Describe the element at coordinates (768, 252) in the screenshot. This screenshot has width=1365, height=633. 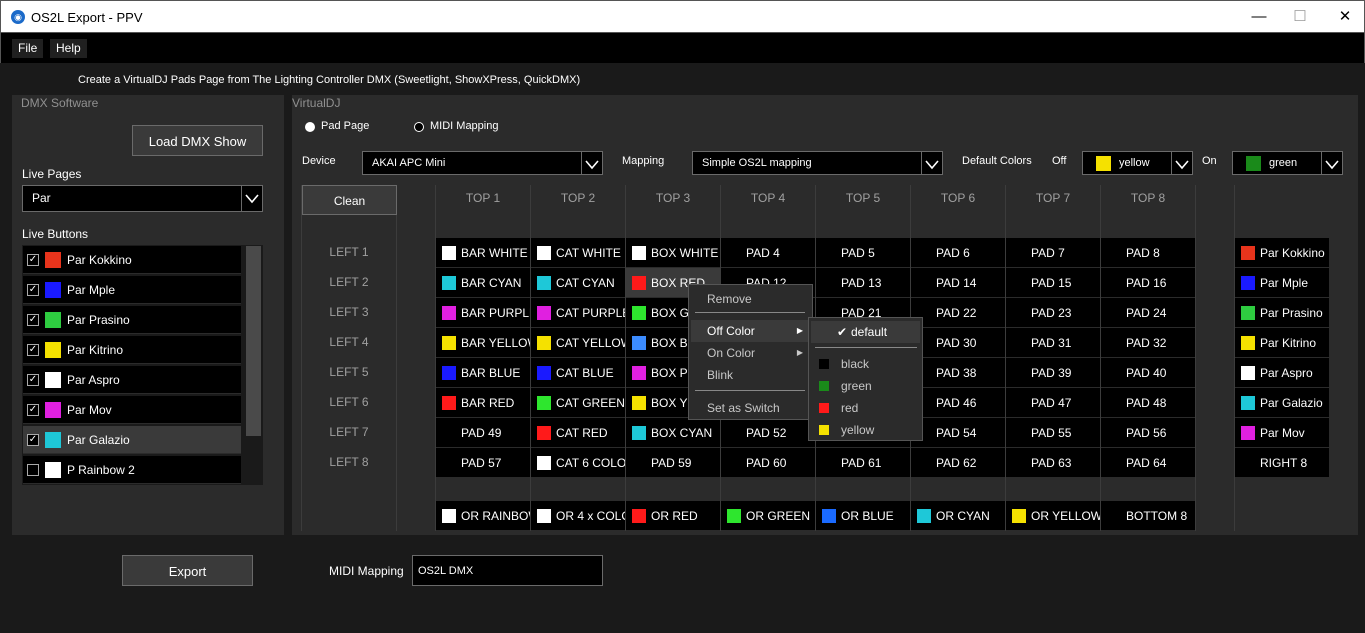
I see `pad-cell: PAD 4` at that location.